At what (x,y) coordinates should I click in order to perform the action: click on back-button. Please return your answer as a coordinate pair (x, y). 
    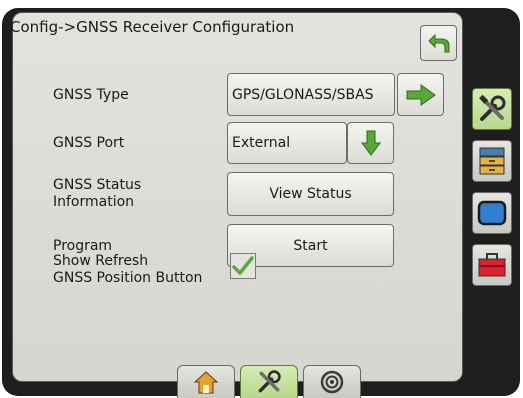
    Looking at the image, I should click on (438, 43).